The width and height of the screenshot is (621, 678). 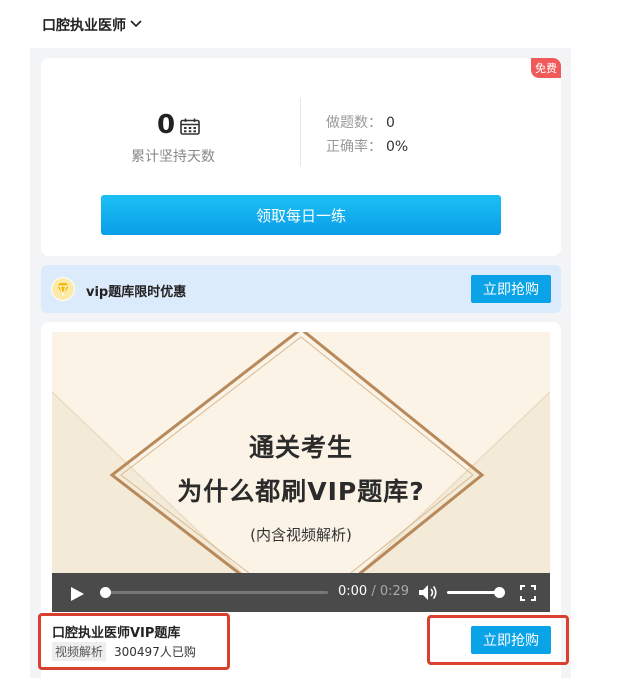 What do you see at coordinates (301, 289) in the screenshot?
I see `vip-promo-bar: vip题库限时优惠 立即抢购` at bounding box center [301, 289].